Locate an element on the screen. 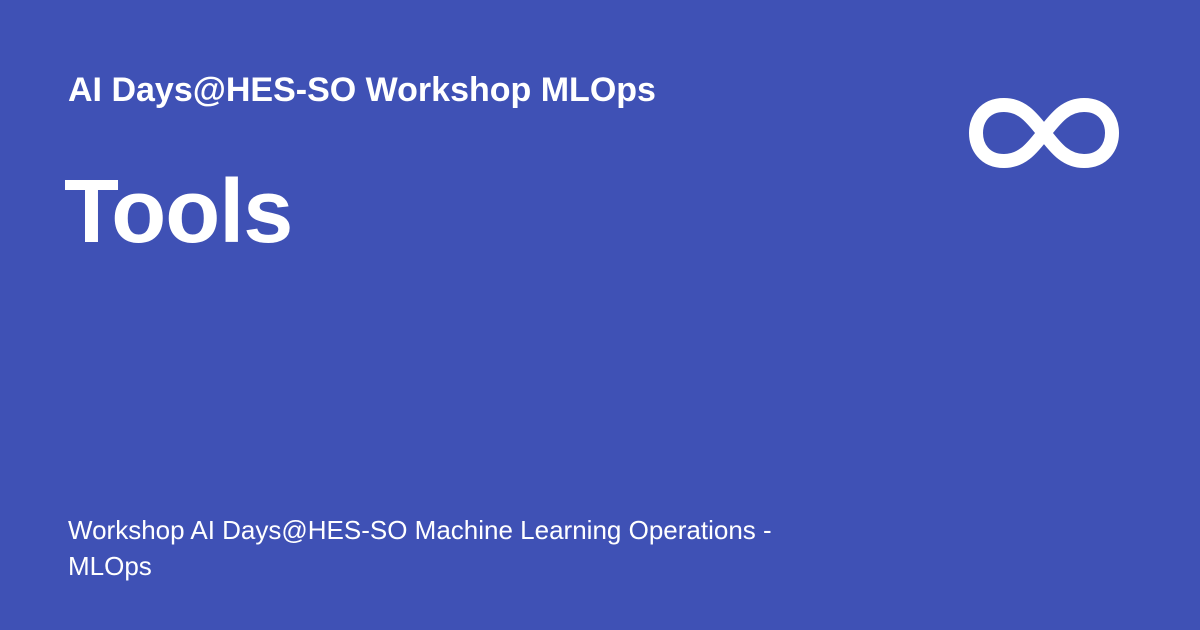 The image size is (1200, 630). site-name: AI Days@HES-SO Workshop MLOps is located at coordinates (362, 90).